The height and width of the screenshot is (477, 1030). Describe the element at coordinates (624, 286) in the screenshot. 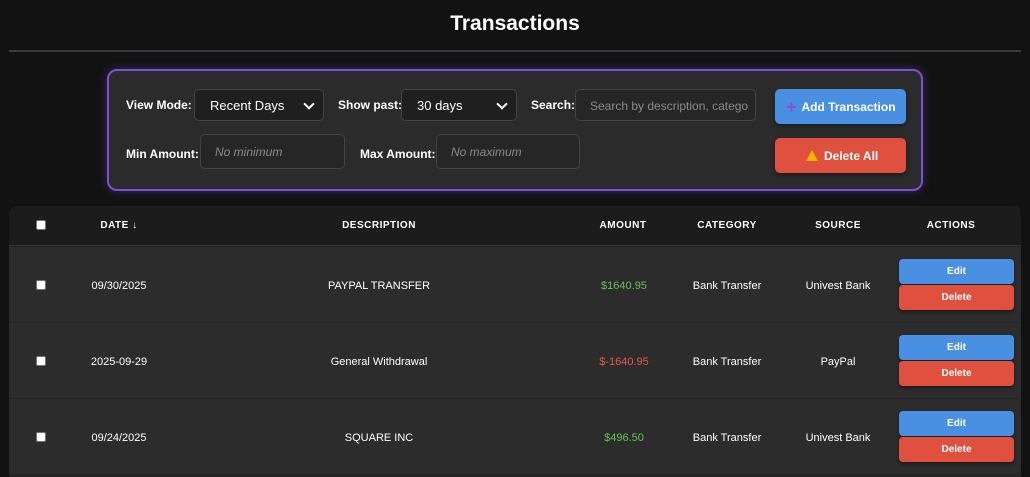

I see `cell-amount: $1640.95` at that location.